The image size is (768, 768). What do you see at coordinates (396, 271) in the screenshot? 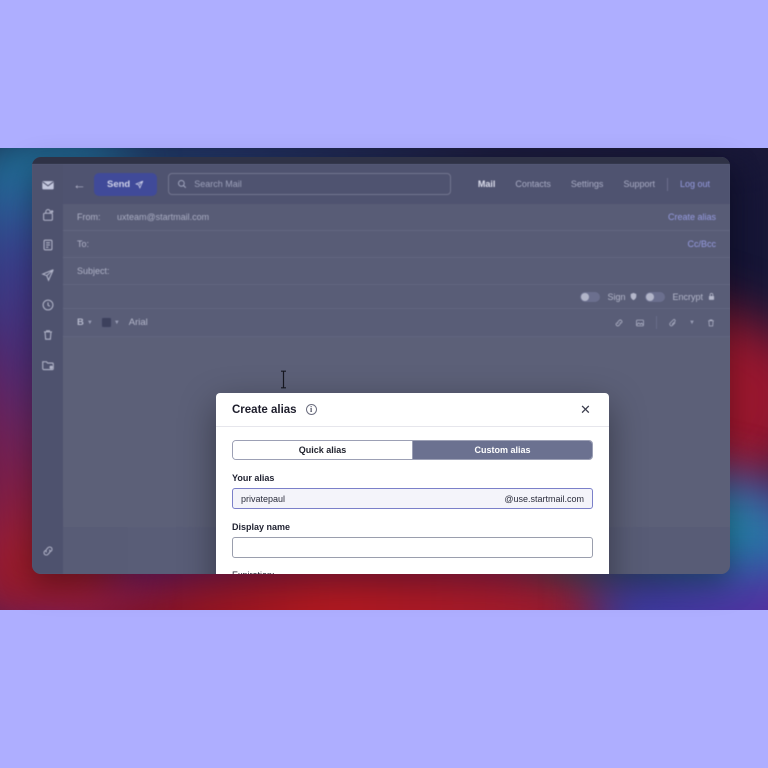
I see `compose-row-subject: Subject:` at bounding box center [396, 271].